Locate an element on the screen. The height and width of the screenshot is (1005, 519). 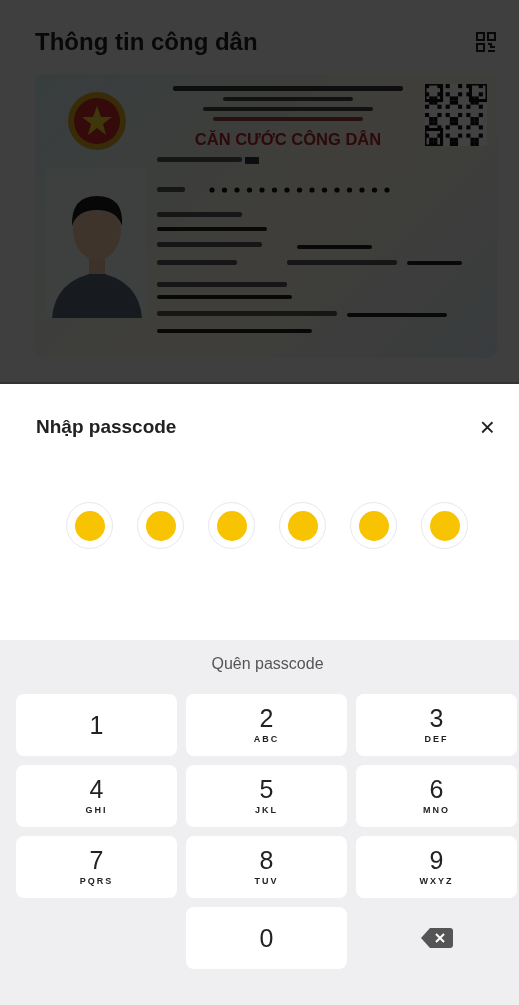
keypad-key: 6 MNO is located at coordinates (436, 796).